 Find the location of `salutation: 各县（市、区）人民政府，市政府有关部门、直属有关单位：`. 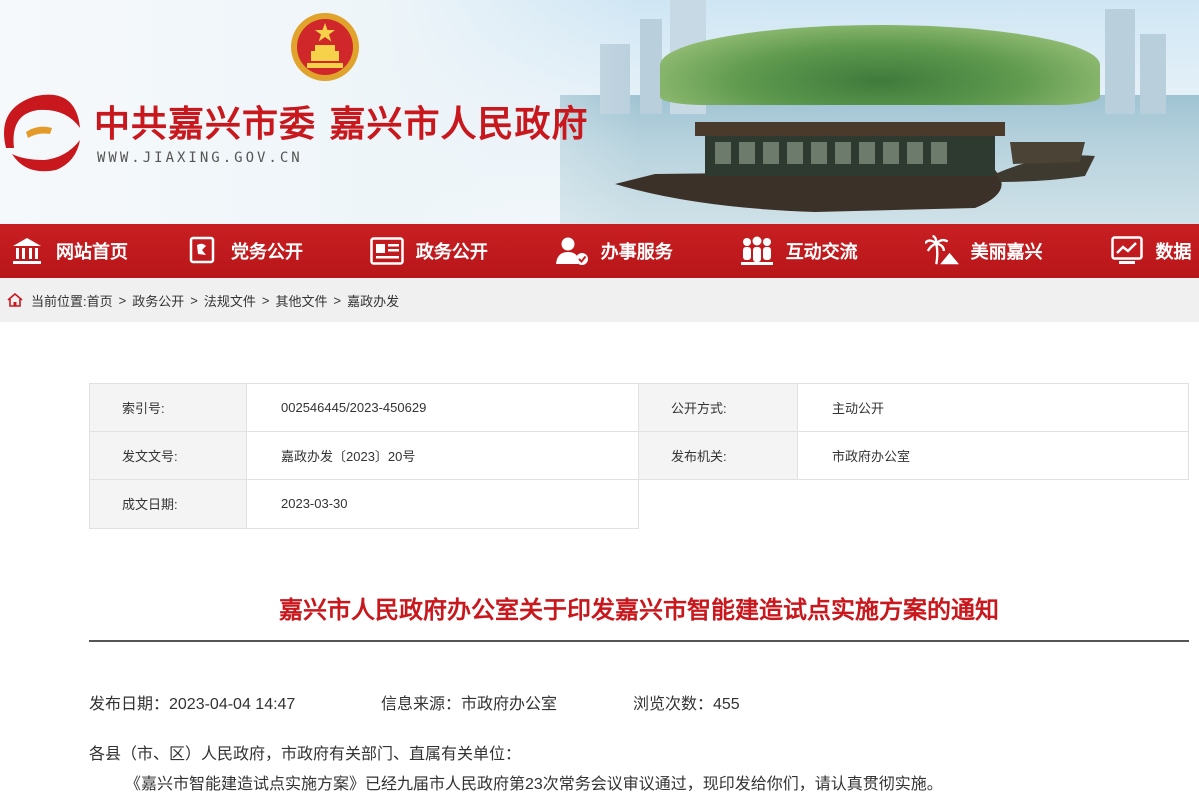

salutation: 各县（市、区）人民政府，市政府有关部门、直属有关单位： is located at coordinates (305, 754).